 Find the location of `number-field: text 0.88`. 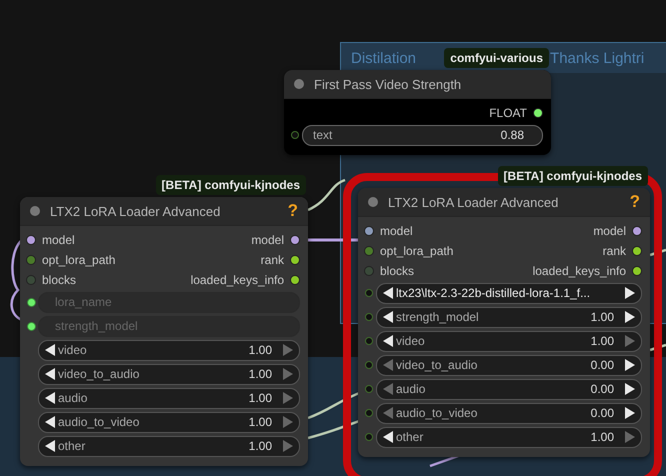

number-field: text 0.88 is located at coordinates (422, 135).